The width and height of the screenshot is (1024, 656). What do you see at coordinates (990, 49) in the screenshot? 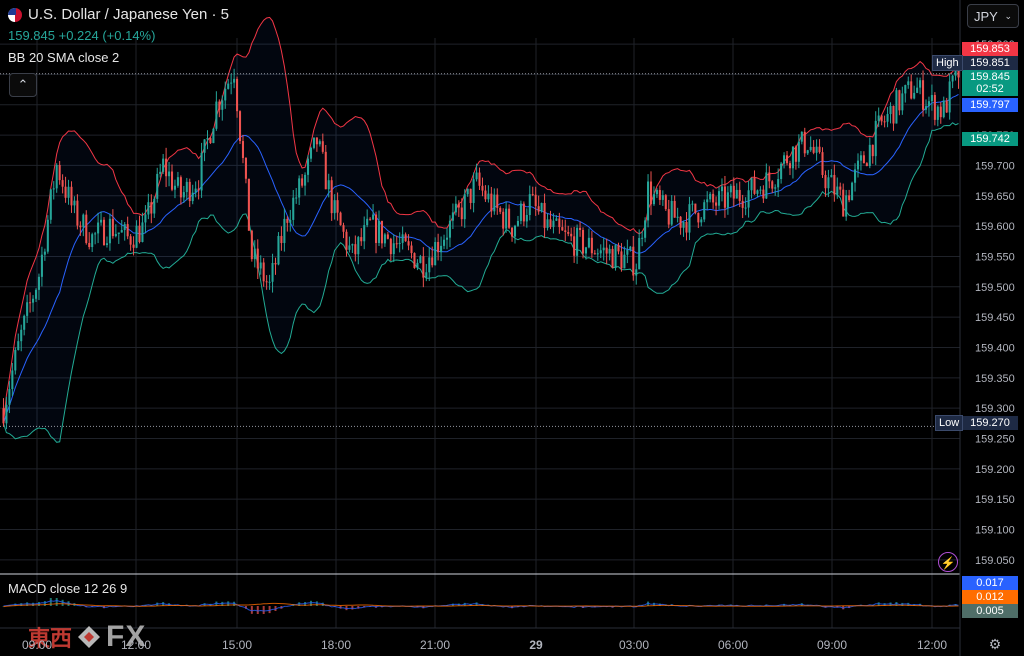
I see `upper-band-badge: 159.853` at bounding box center [990, 49].